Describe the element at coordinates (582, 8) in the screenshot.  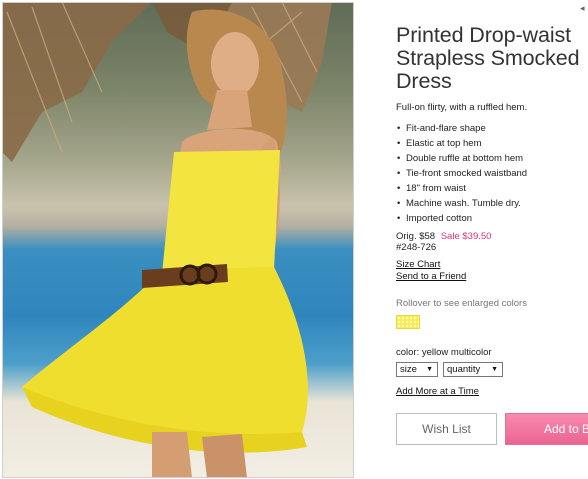
I see `corner-arrow-icon: ◂` at that location.